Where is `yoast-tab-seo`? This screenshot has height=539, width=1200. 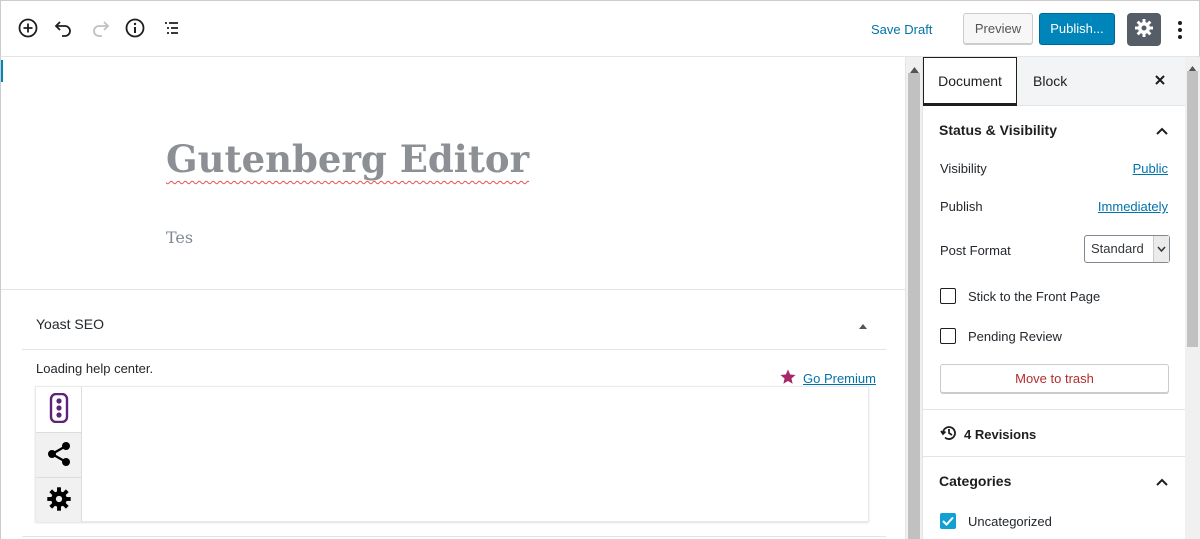 yoast-tab-seo is located at coordinates (59, 409).